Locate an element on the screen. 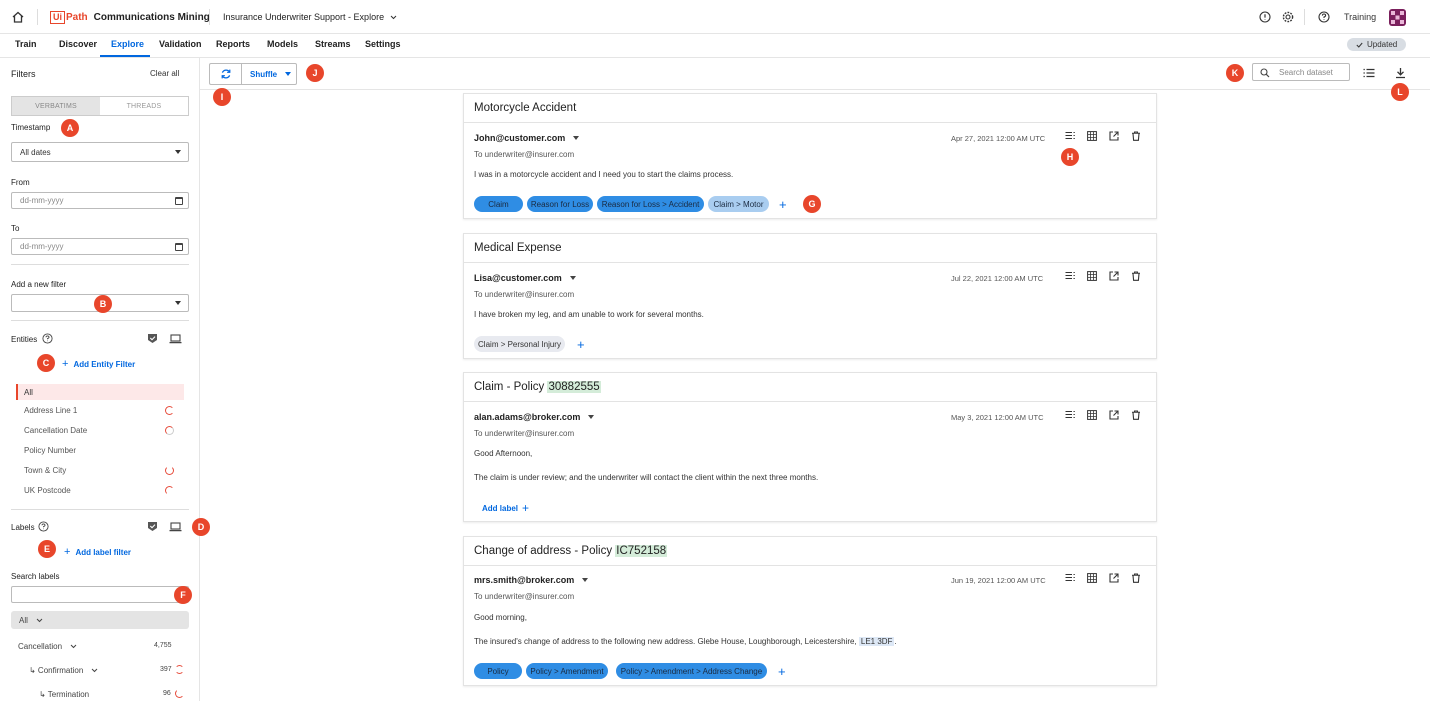 This screenshot has height=701, width=1430. policy-number-entity: IC752158 is located at coordinates (641, 551).